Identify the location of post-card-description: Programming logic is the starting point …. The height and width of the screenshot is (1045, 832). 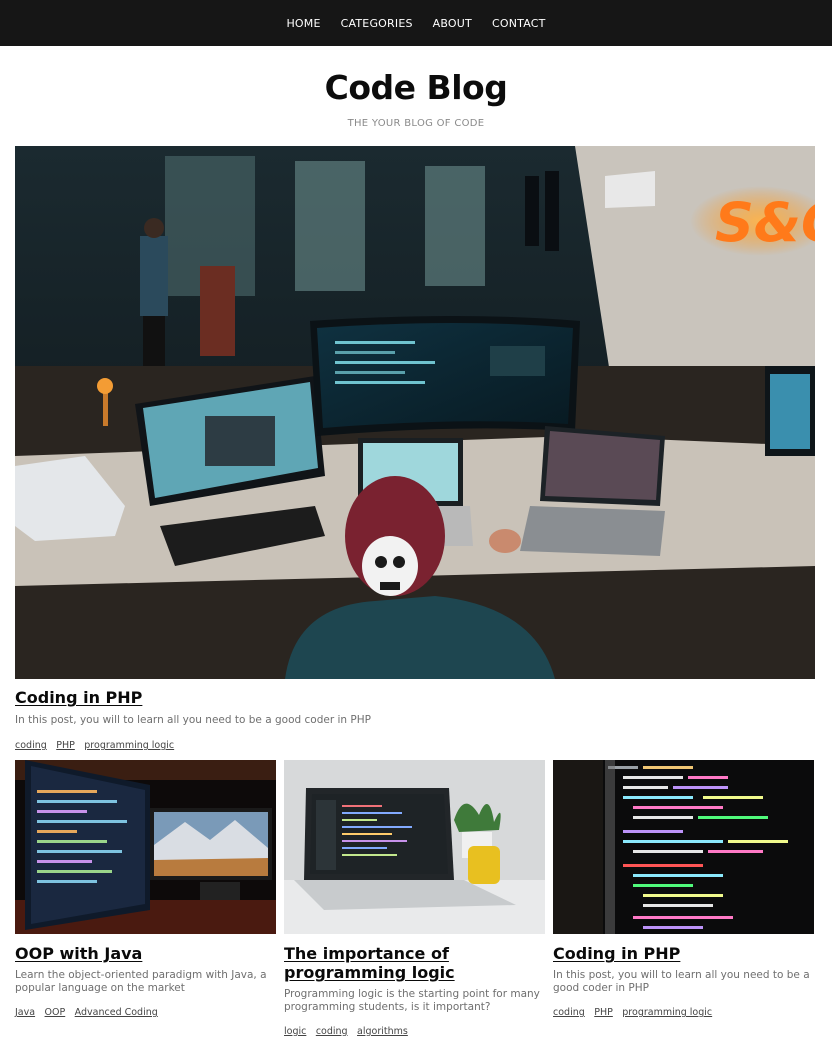
(412, 1000).